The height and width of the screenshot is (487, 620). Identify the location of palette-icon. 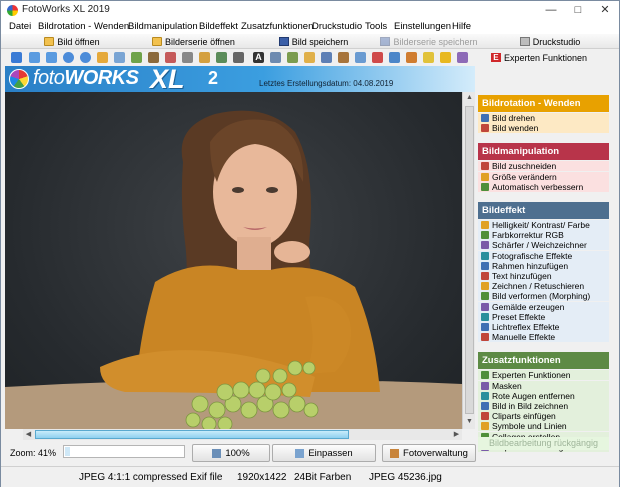
(411, 57).